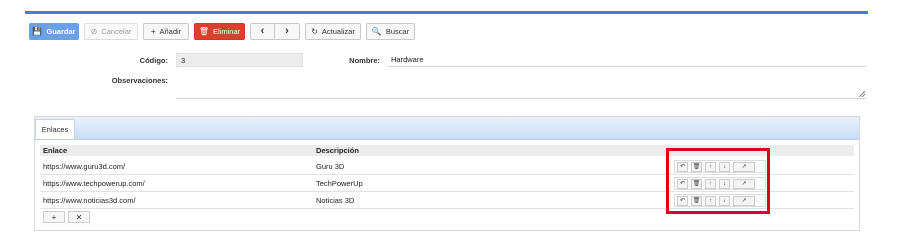 The image size is (898, 248). What do you see at coordinates (337, 150) in the screenshot?
I see `column-header-descripcion: Descripción` at bounding box center [337, 150].